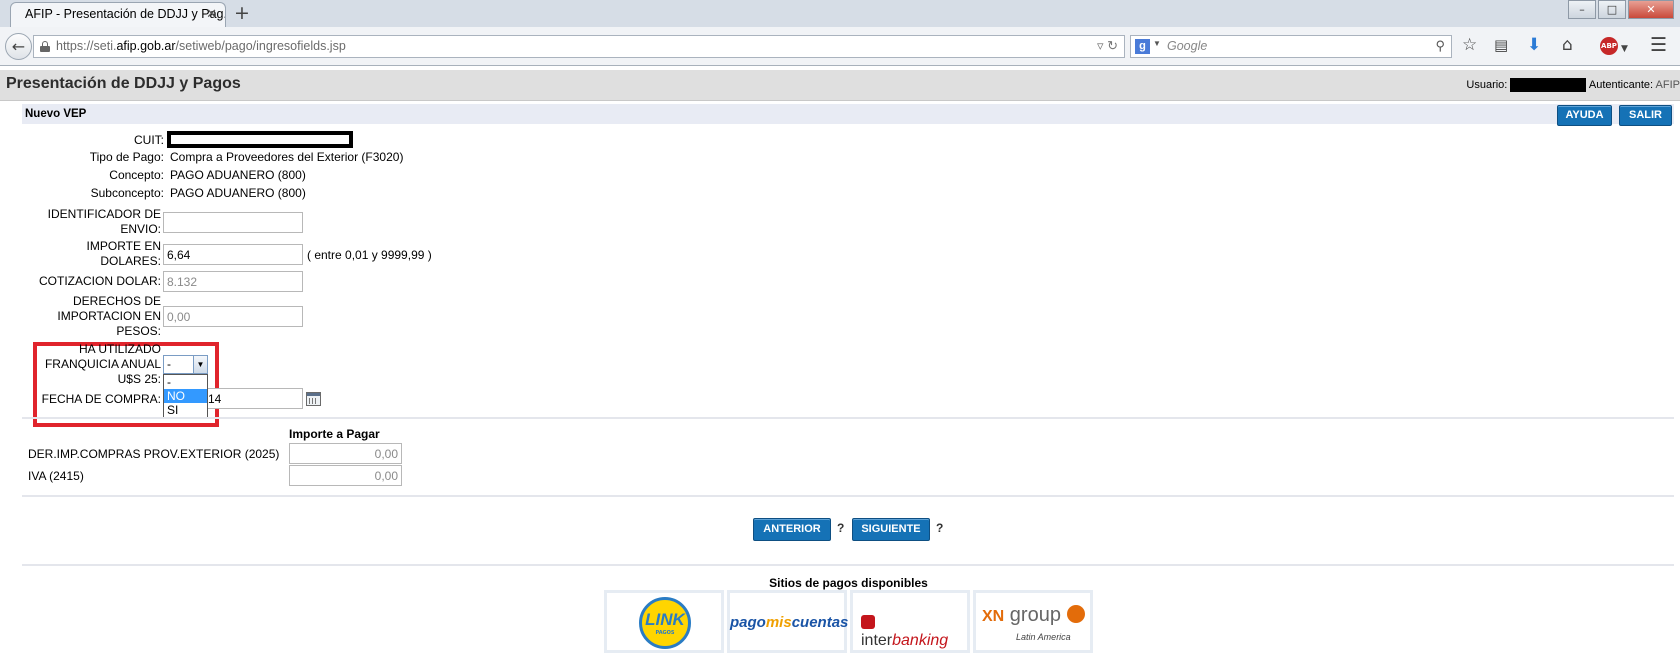 This screenshot has width=1680, height=665. Describe the element at coordinates (1142, 46) in the screenshot. I see `google-icon: g` at that location.